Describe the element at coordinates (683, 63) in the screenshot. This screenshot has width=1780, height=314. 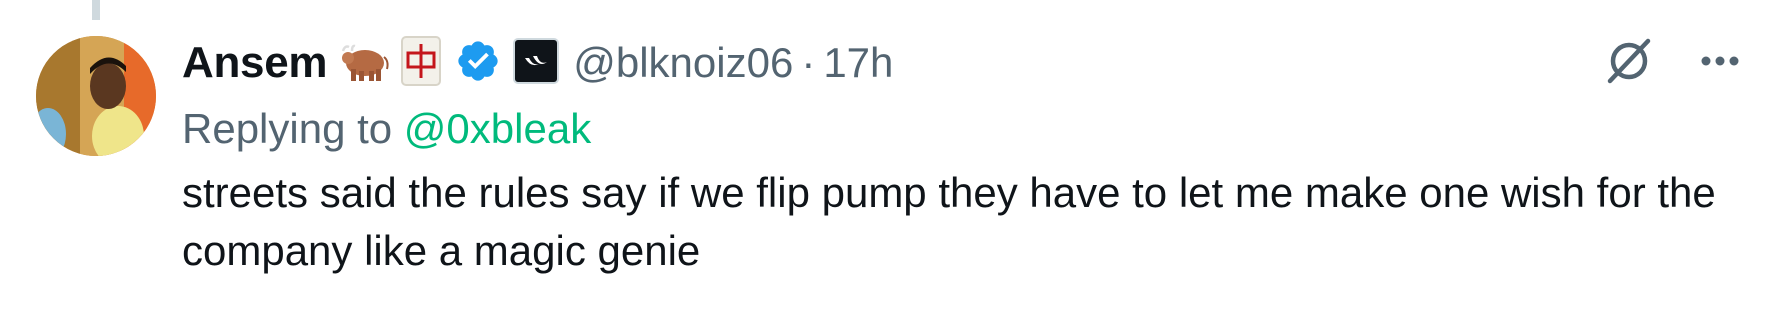
I see `author-handle: @blknoiz06` at that location.